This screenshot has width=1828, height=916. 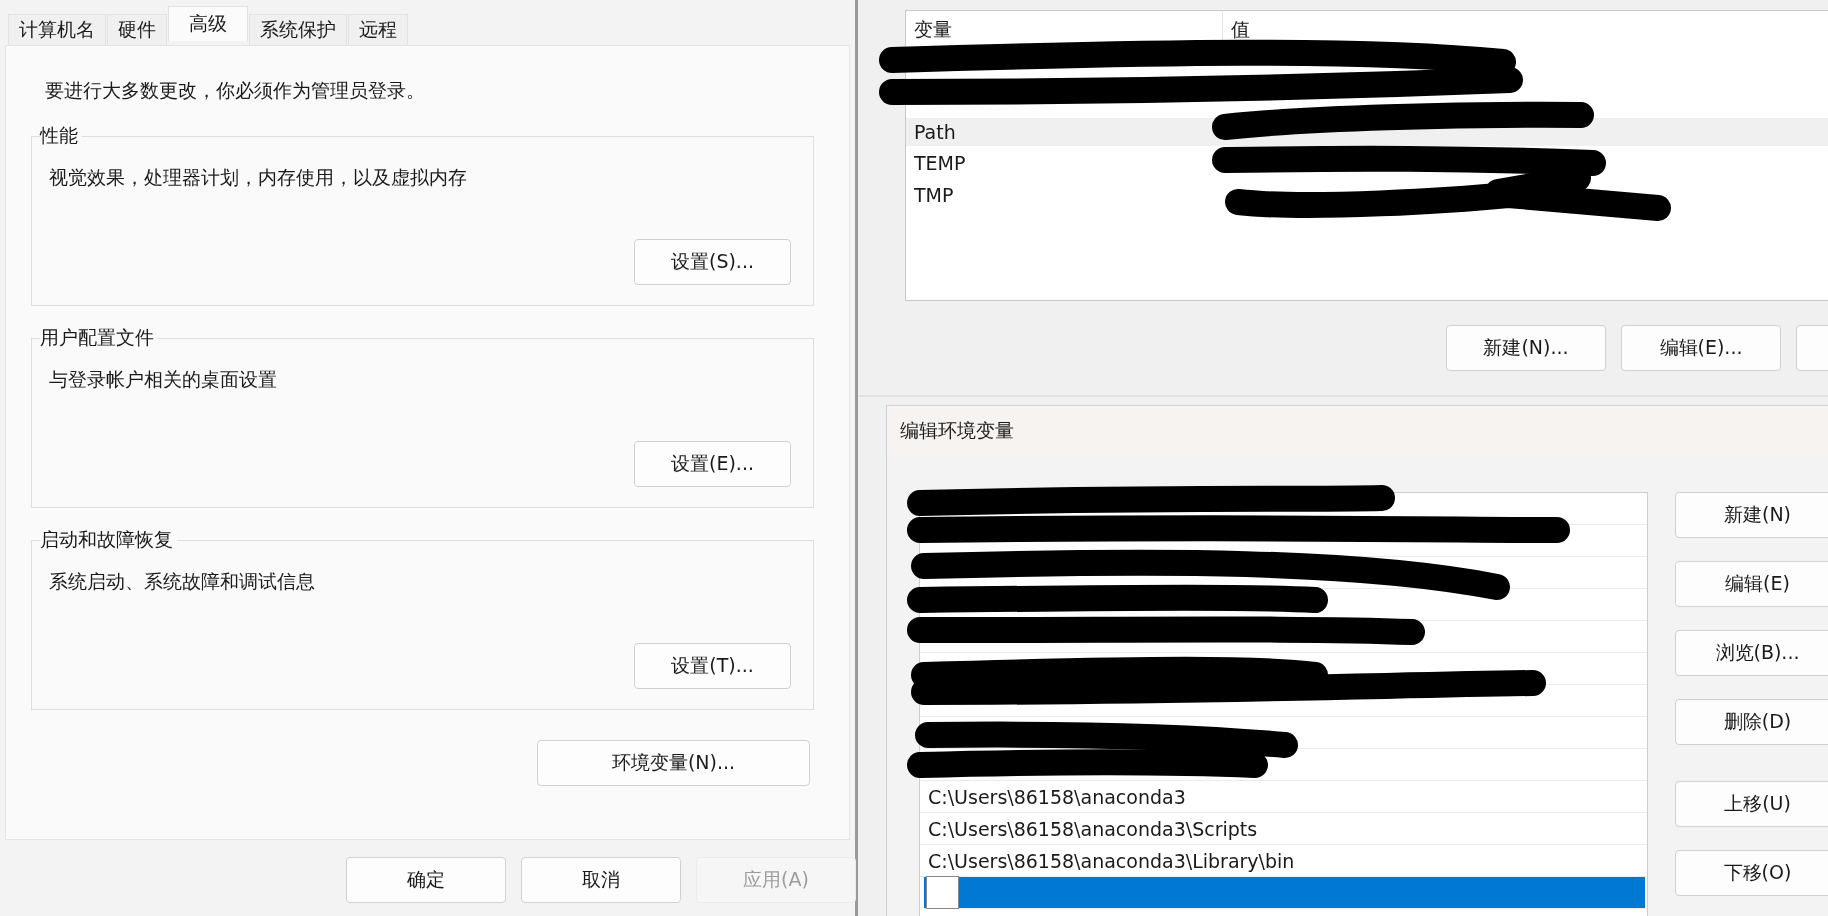 What do you see at coordinates (1525, 31) in the screenshot?
I see `column-header: 值` at bounding box center [1525, 31].